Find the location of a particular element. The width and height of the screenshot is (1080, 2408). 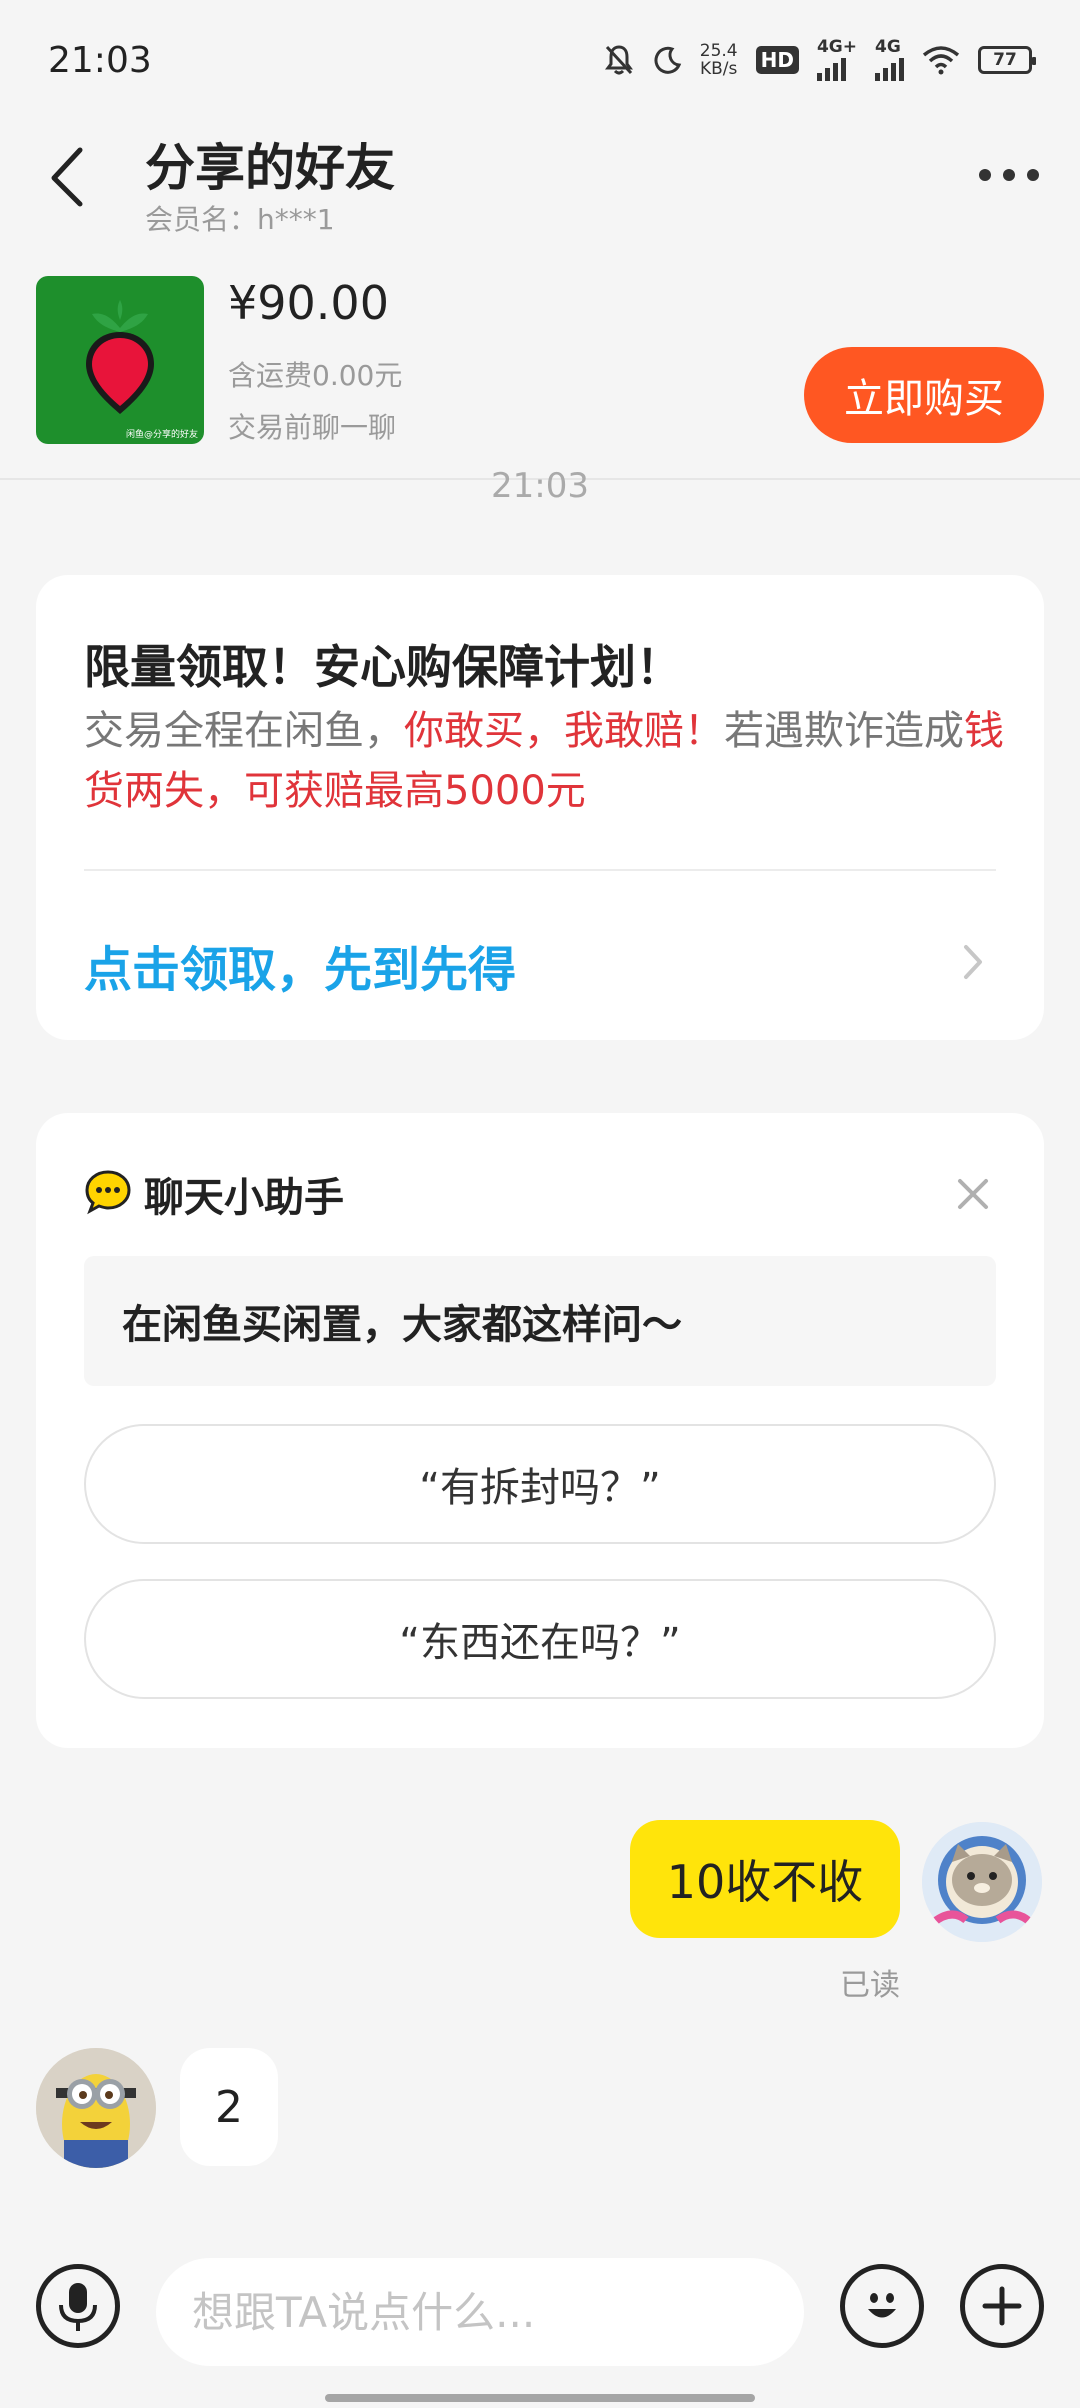

suggestion-button: “东西还在吗？” is located at coordinates (540, 1639).